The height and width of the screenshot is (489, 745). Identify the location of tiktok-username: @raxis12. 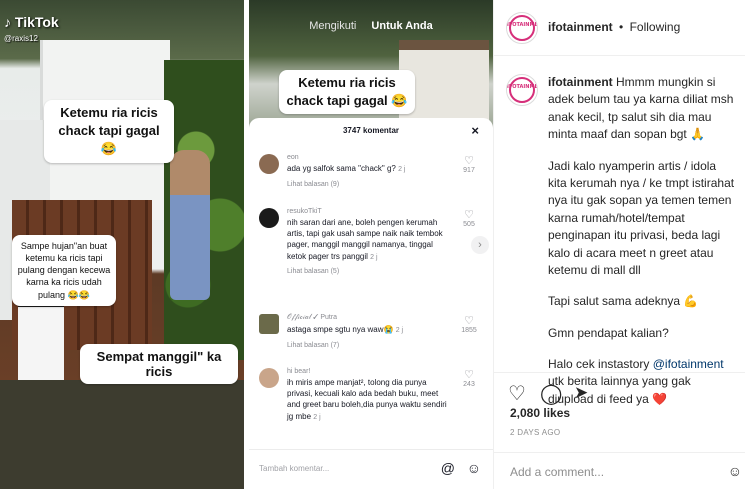
(21, 38).